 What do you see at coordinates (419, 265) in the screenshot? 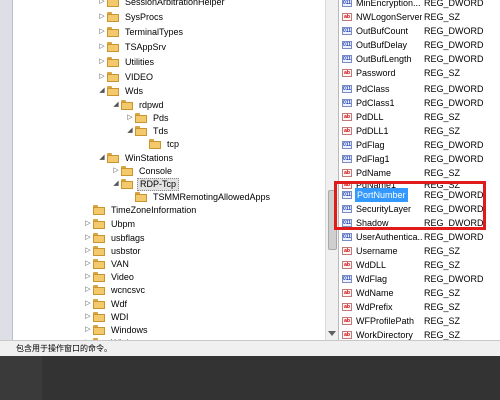
I see `registry-value-row: ab WdDLL REG_SZ` at bounding box center [419, 265].